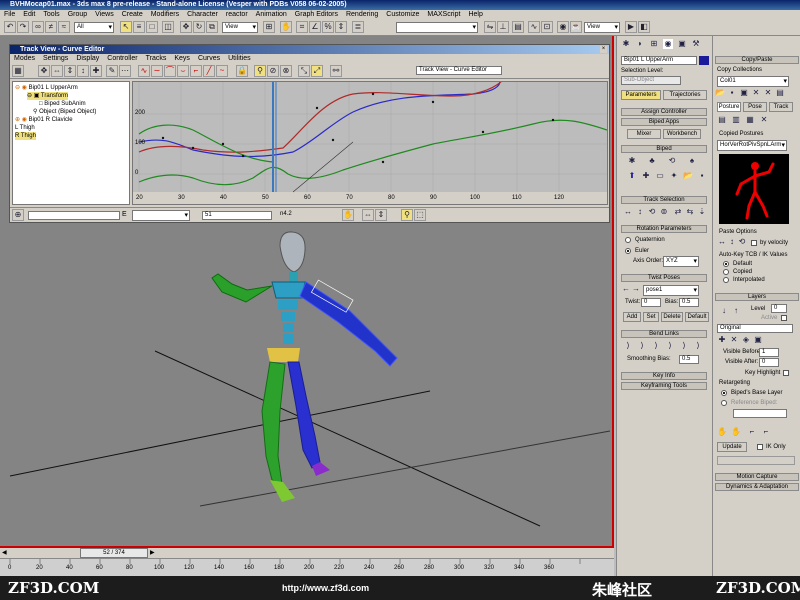  Describe the element at coordinates (304, 71) in the screenshot. I see `show-keyable-icon: ⤡` at that location.